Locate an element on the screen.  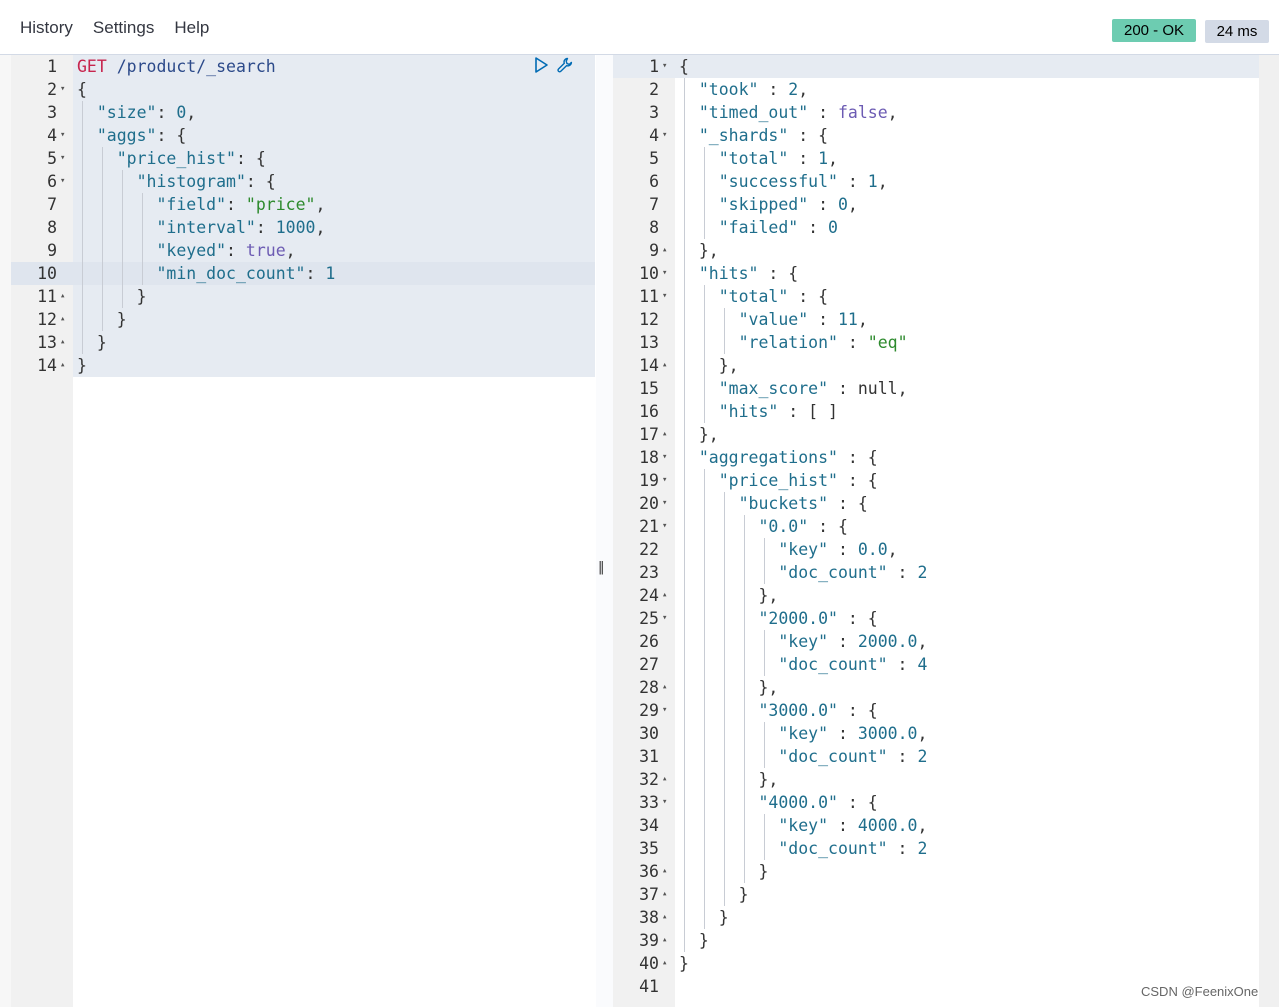
code-line: 2 "took" : 2, is located at coordinates (936, 89).